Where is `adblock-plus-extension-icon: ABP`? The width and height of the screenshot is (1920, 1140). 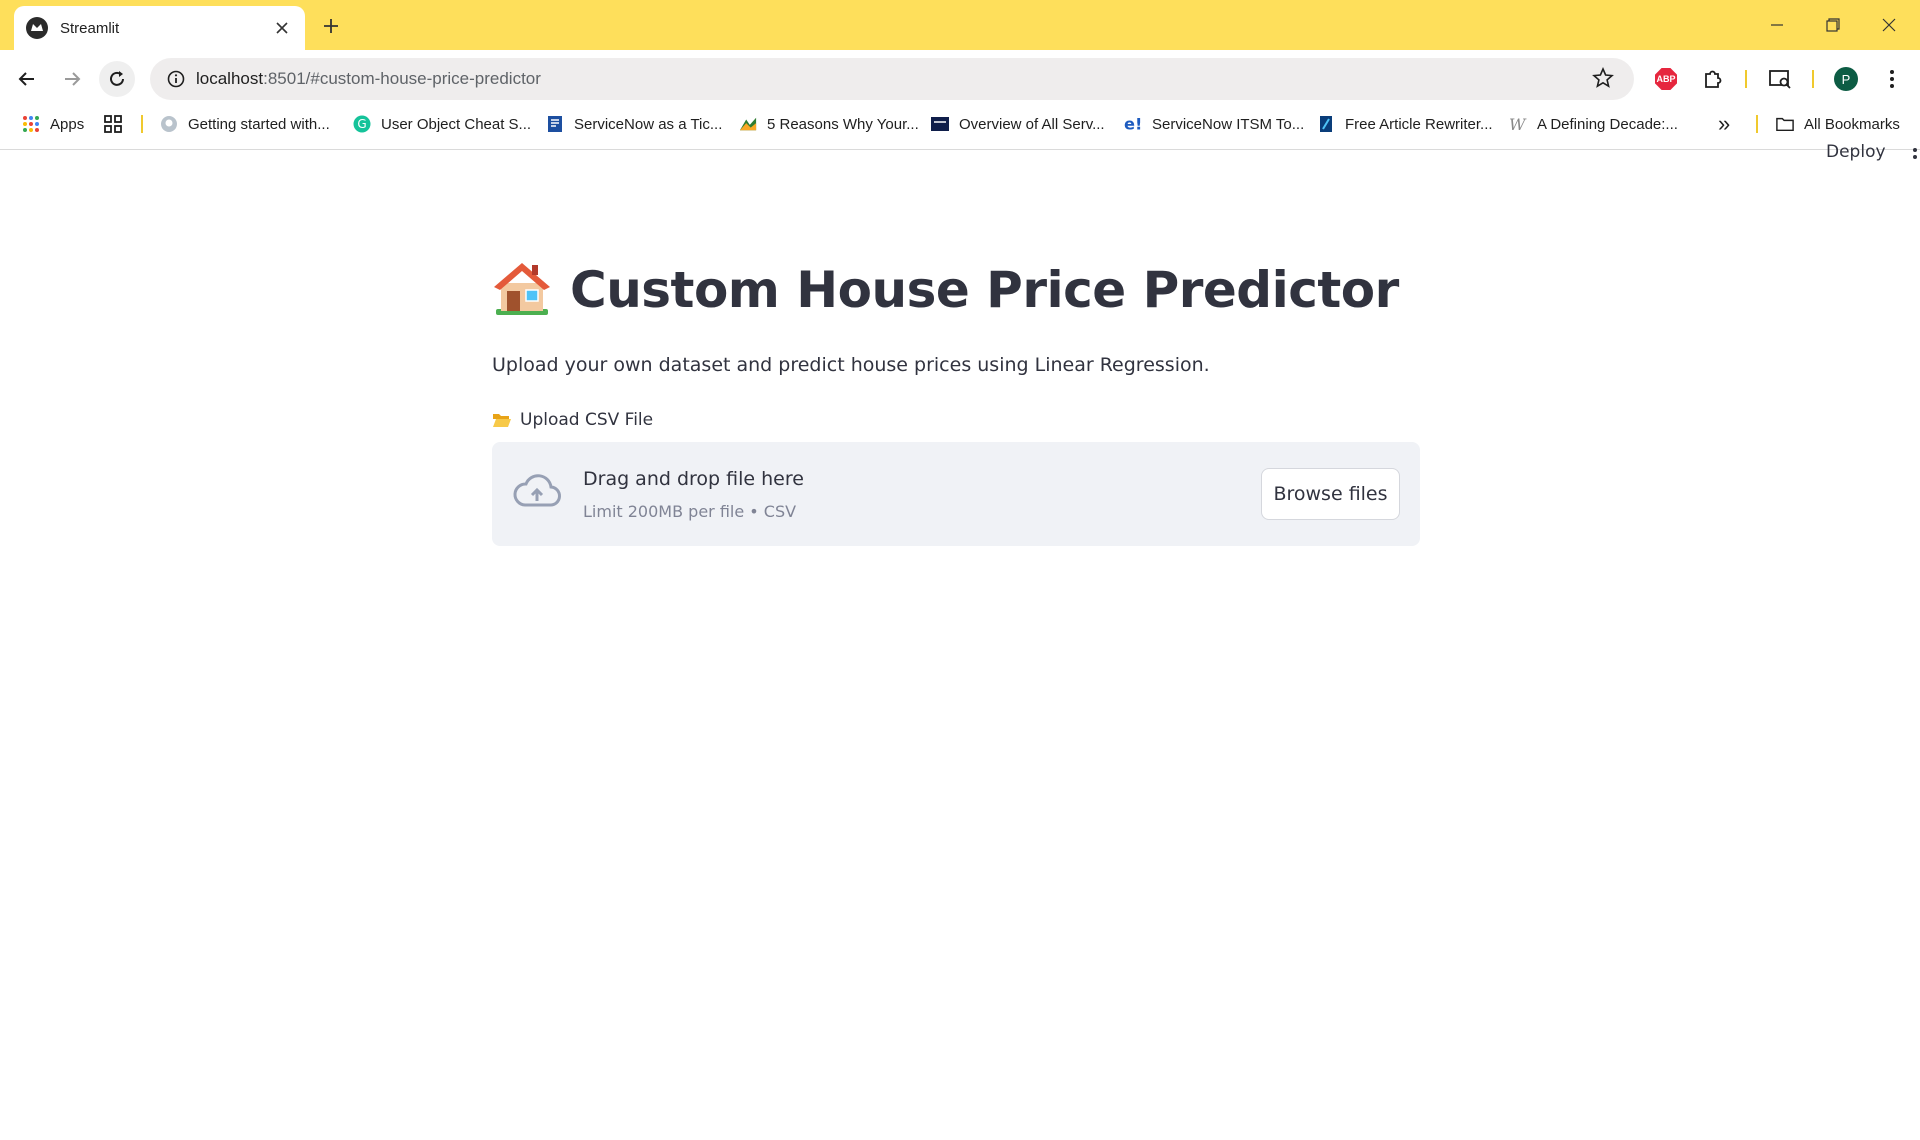
adblock-plus-extension-icon: ABP is located at coordinates (1666, 79).